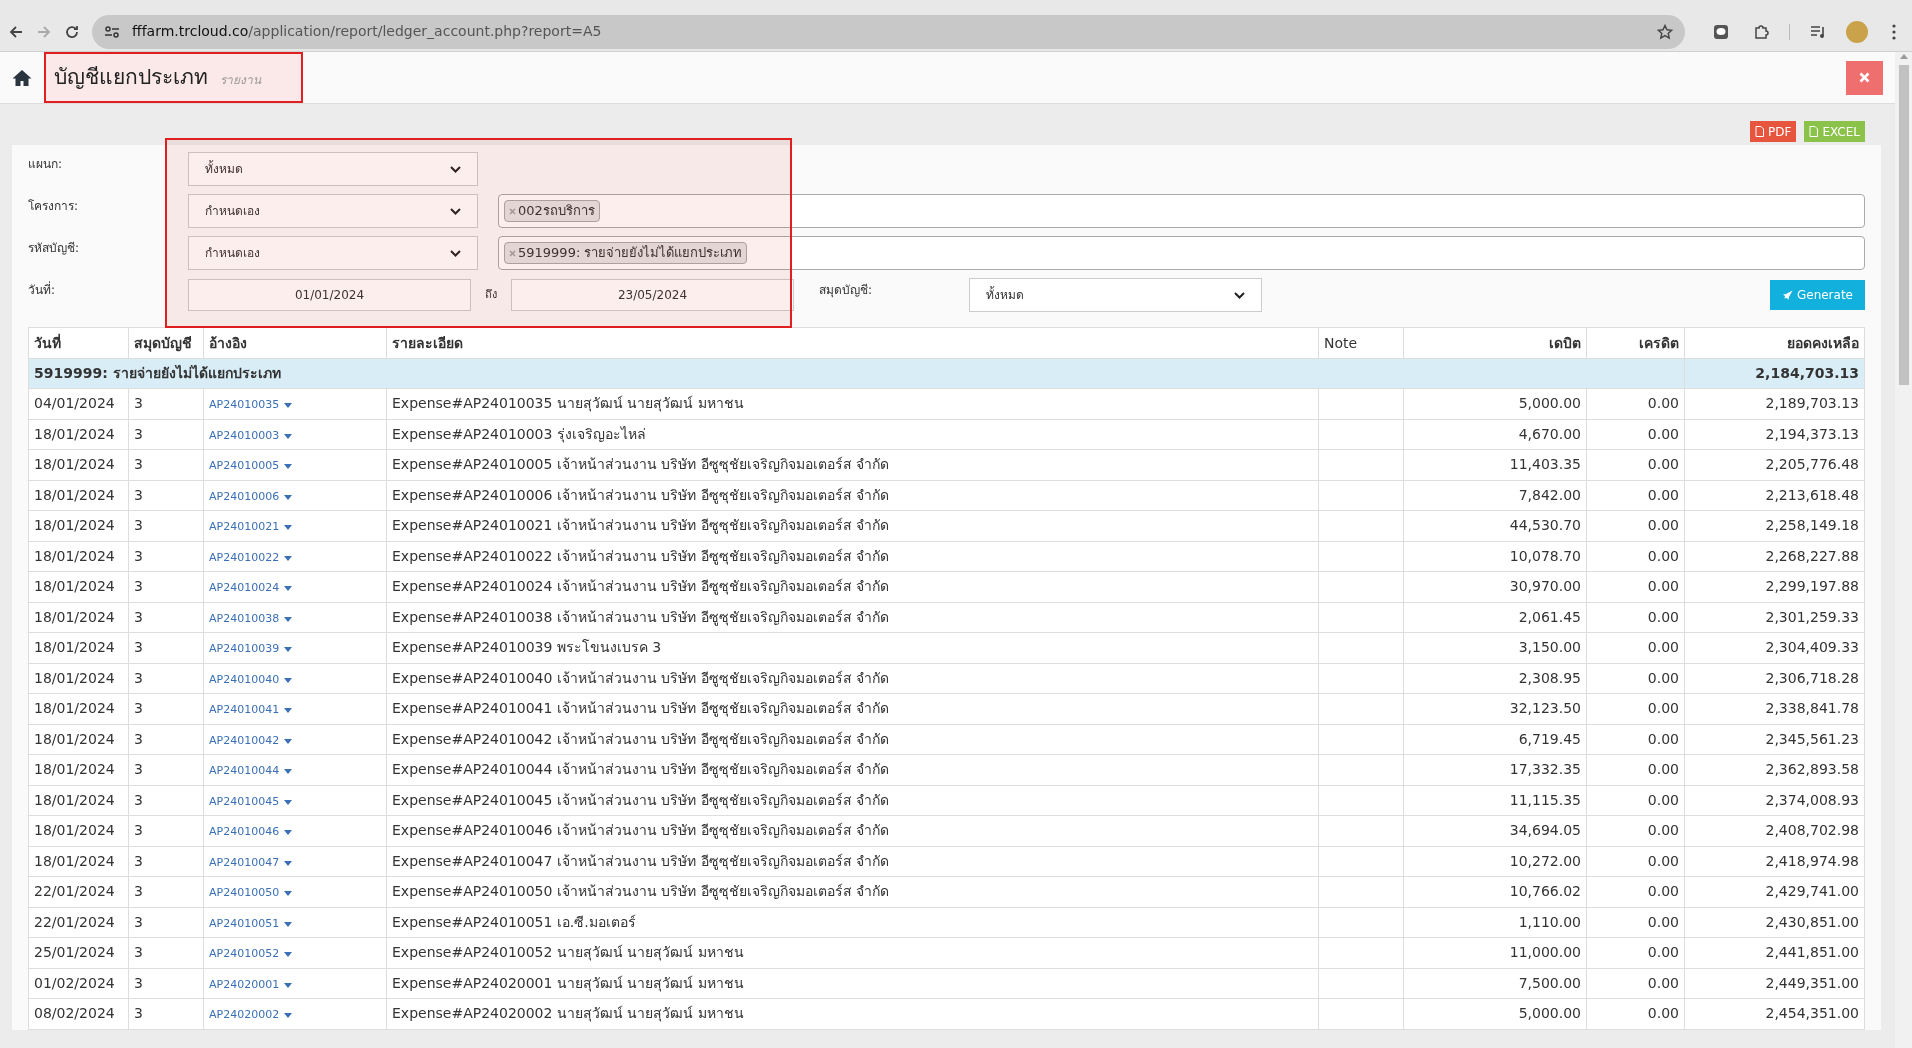  What do you see at coordinates (1774, 891) in the screenshot?
I see `table-cell: 2,429,741.00` at bounding box center [1774, 891].